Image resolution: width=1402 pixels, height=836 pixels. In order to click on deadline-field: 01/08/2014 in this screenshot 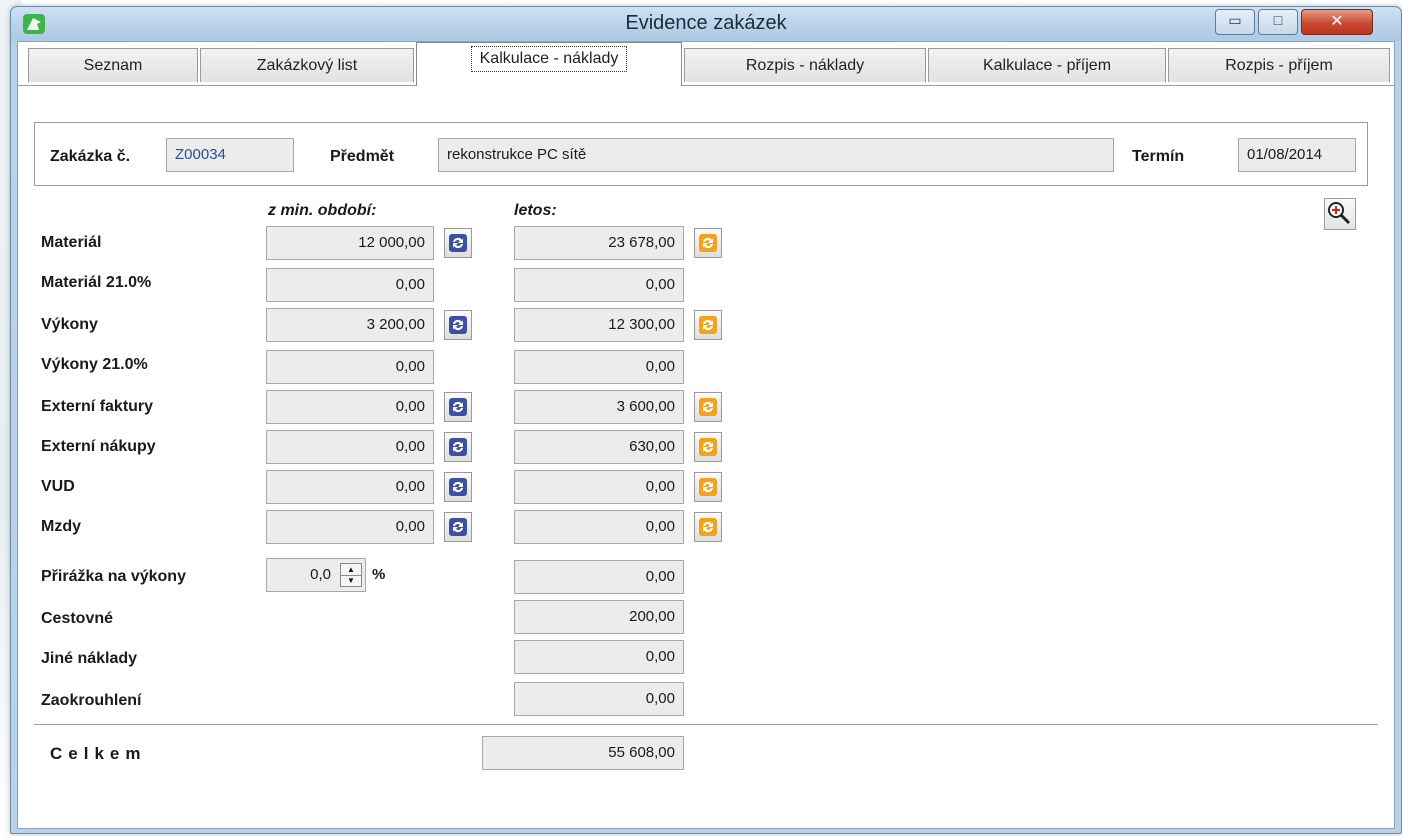, I will do `click(1297, 155)`.